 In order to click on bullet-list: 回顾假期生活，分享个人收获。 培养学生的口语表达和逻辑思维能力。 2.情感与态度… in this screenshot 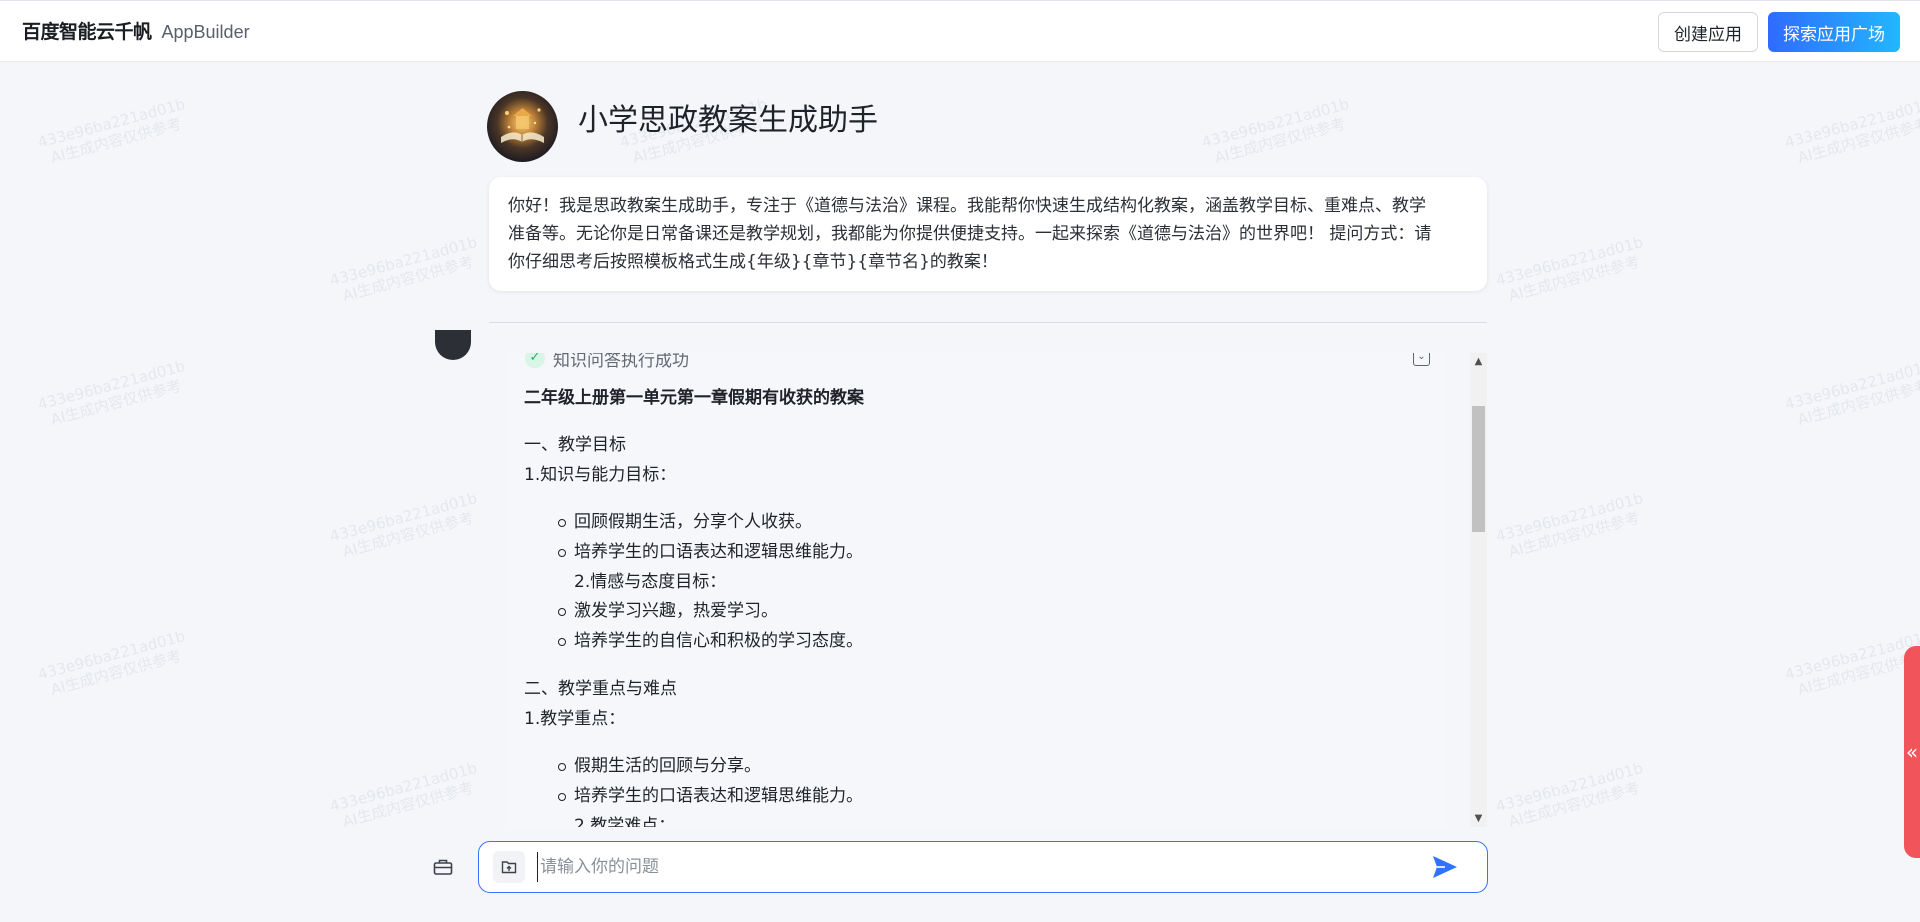, I will do `click(985, 582)`.